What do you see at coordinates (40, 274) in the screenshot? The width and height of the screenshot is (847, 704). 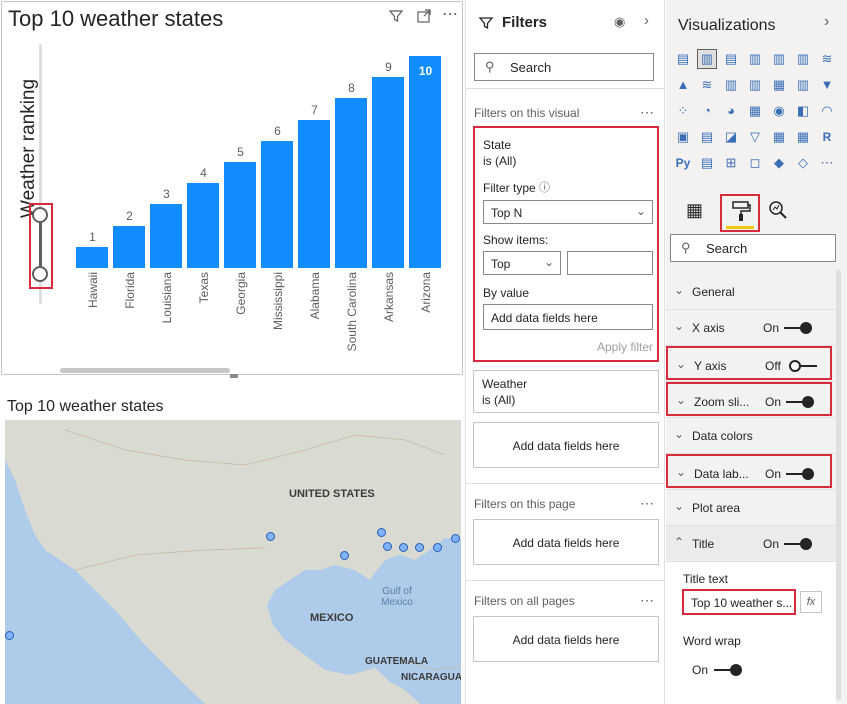 I see `zoom-slider-bottom-handle` at bounding box center [40, 274].